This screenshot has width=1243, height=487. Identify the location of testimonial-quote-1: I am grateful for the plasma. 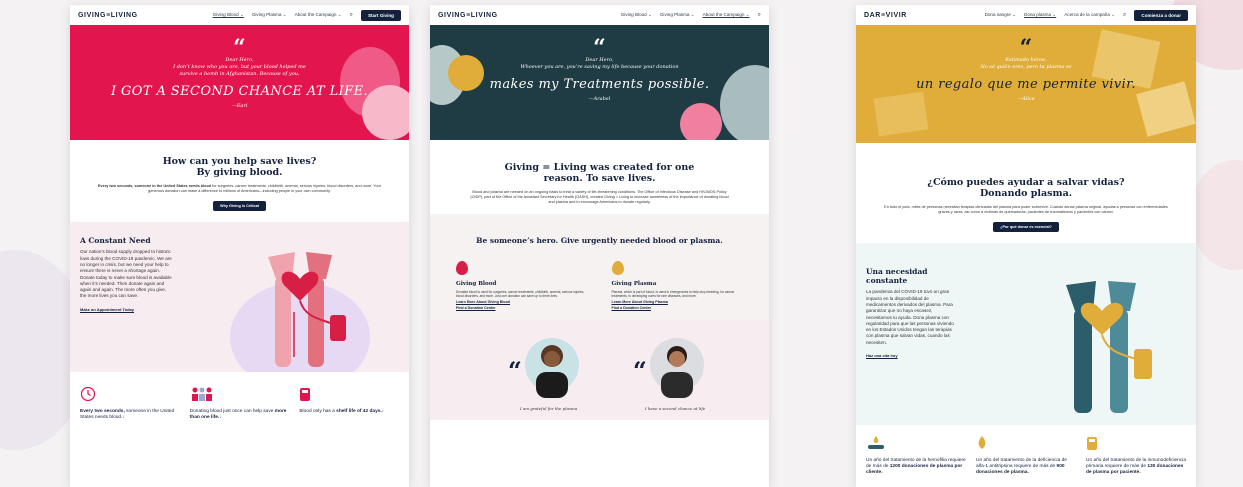
(549, 409).